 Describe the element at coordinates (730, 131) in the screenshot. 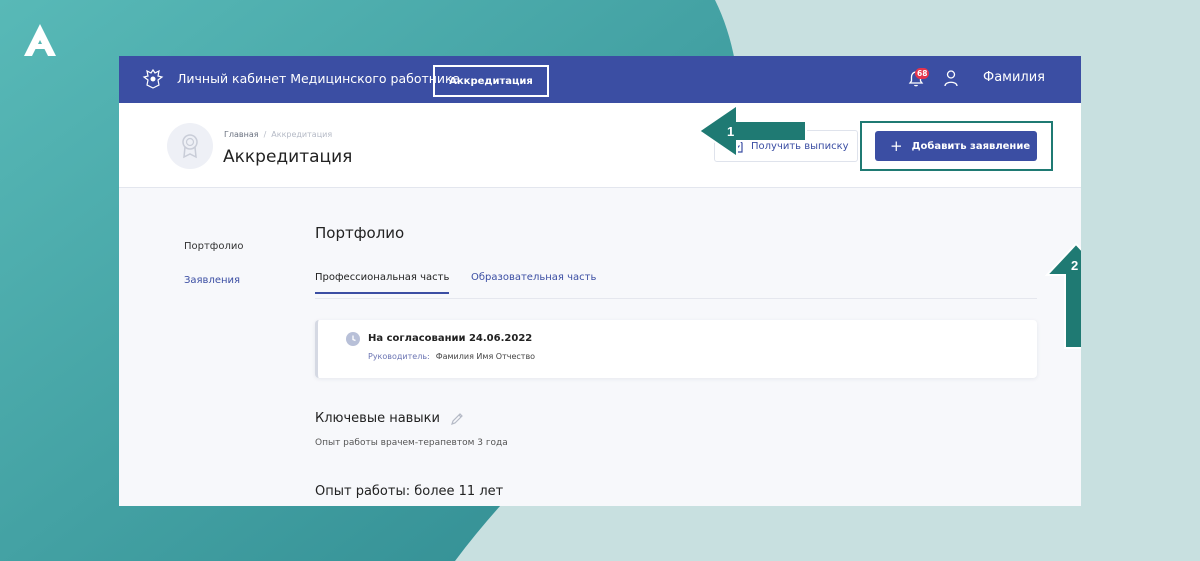

I see `annotation-label-1: 1` at that location.